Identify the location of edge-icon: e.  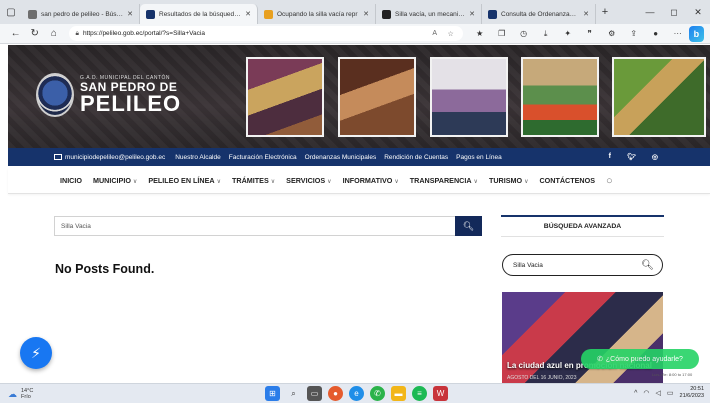
(356, 393).